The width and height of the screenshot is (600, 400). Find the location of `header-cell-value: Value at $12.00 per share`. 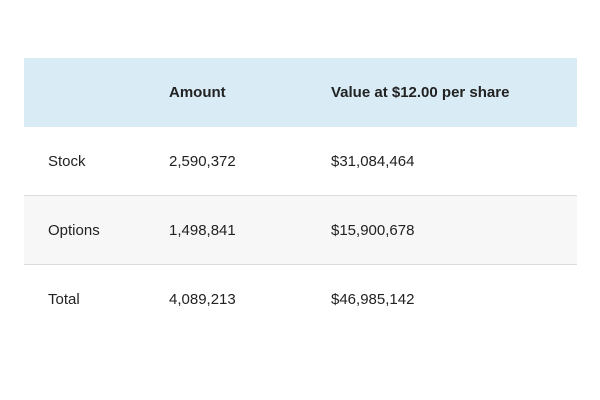

header-cell-value: Value at $12.00 per share is located at coordinates (420, 92).